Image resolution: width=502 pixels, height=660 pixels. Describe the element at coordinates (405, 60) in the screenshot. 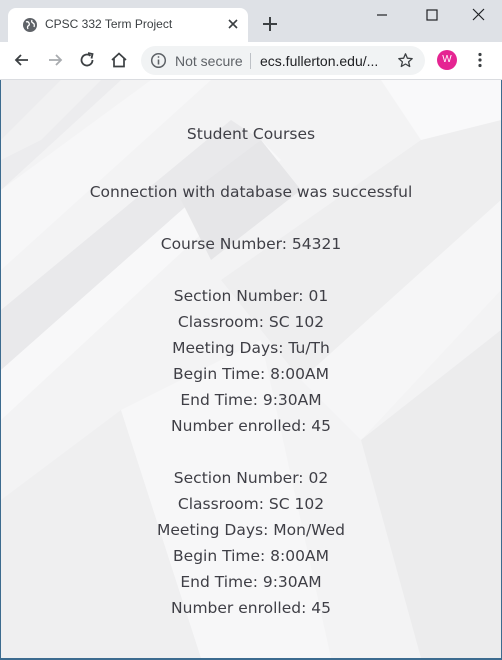

I see `star-icon` at that location.